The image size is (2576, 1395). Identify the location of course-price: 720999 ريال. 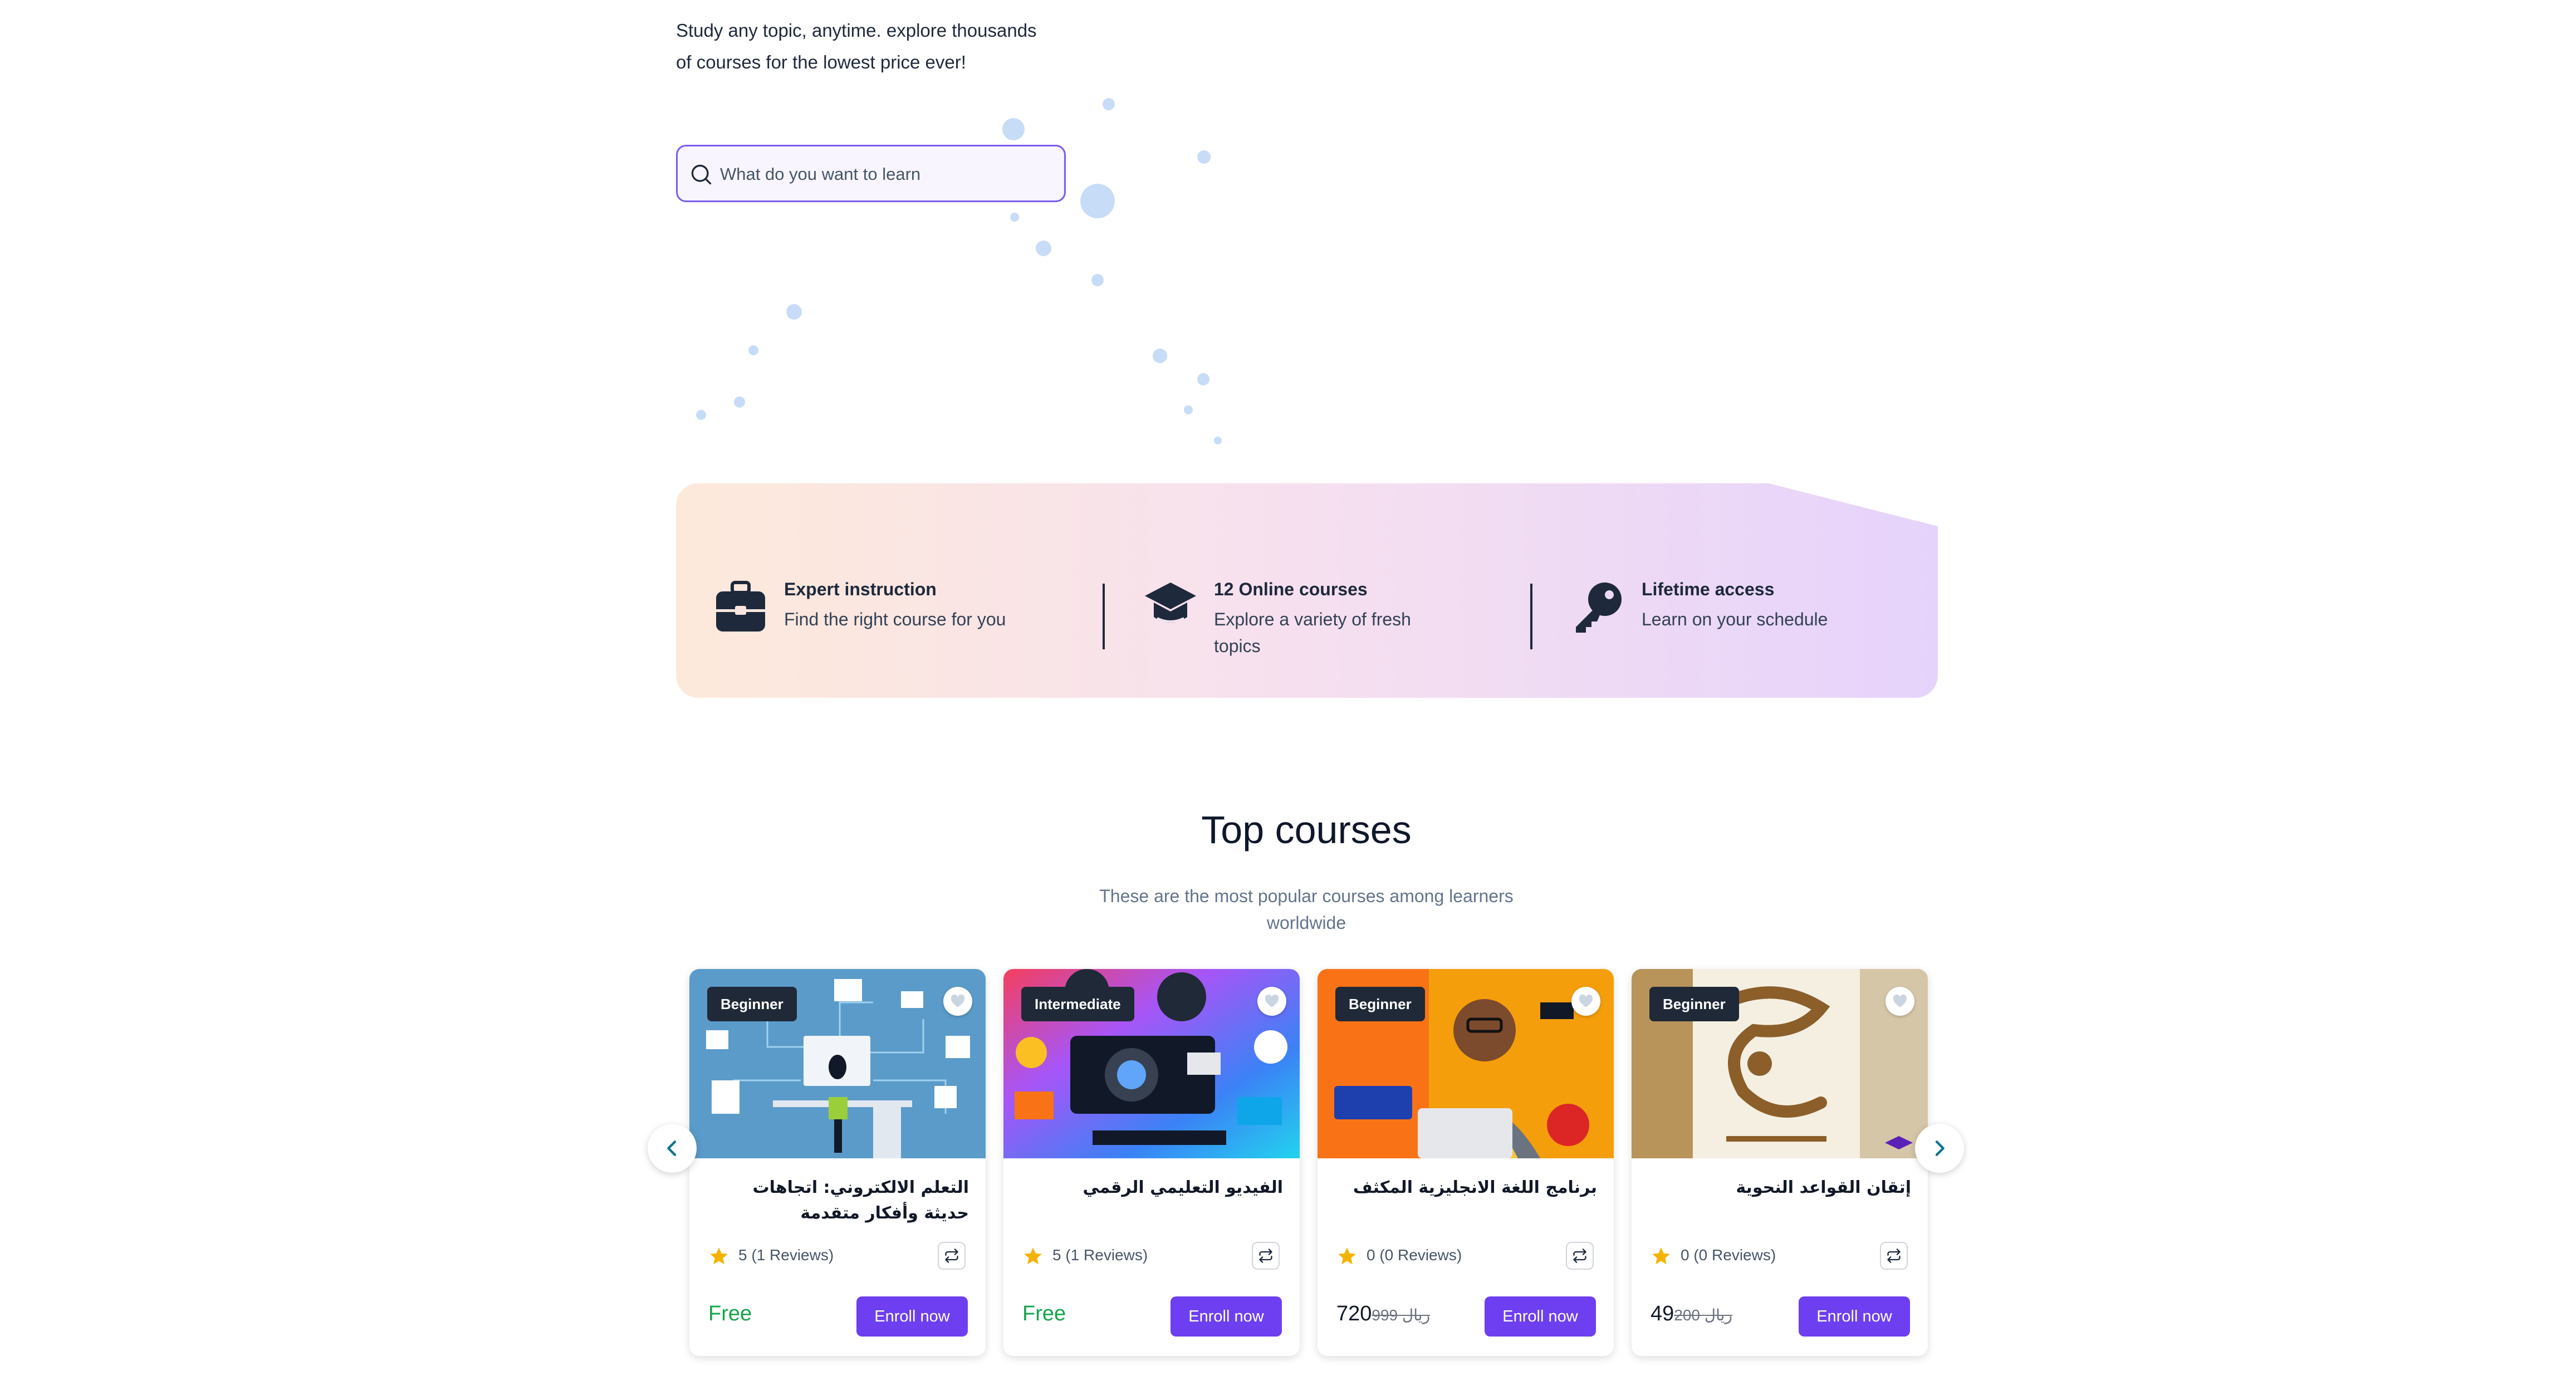
(1383, 1314).